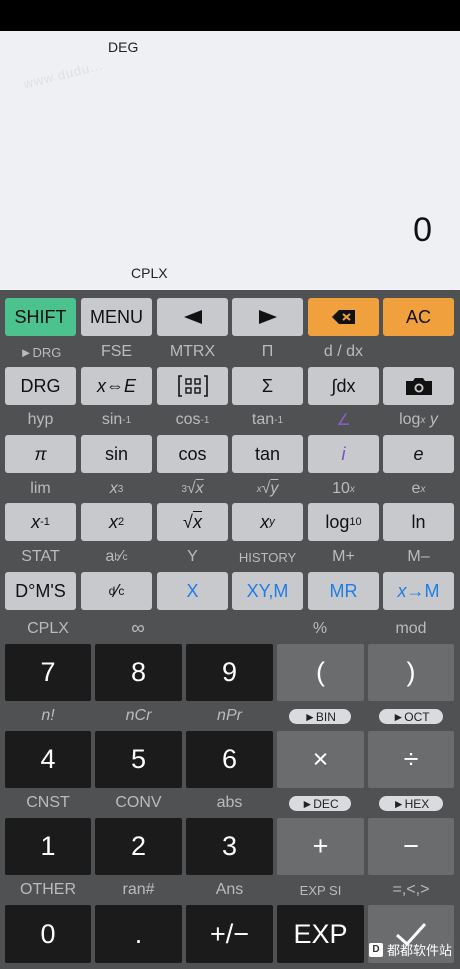 The image size is (460, 969). Describe the element at coordinates (48, 846) in the screenshot. I see `digit-1-button: 1` at that location.